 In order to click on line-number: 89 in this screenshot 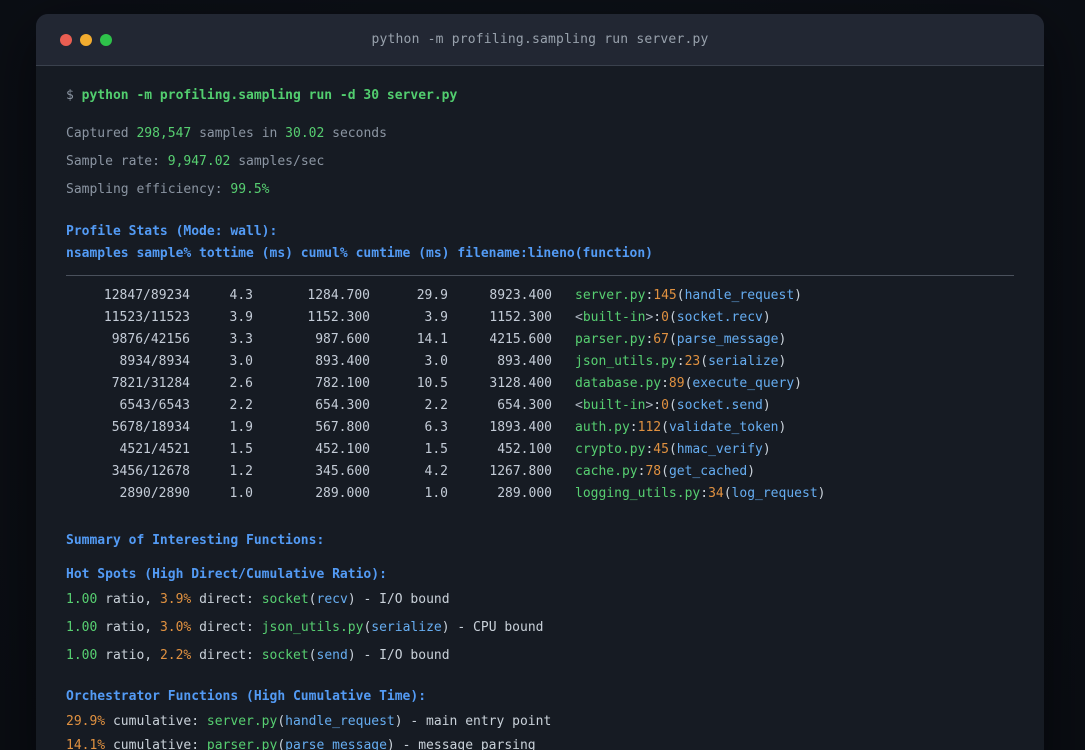, I will do `click(676, 383)`.